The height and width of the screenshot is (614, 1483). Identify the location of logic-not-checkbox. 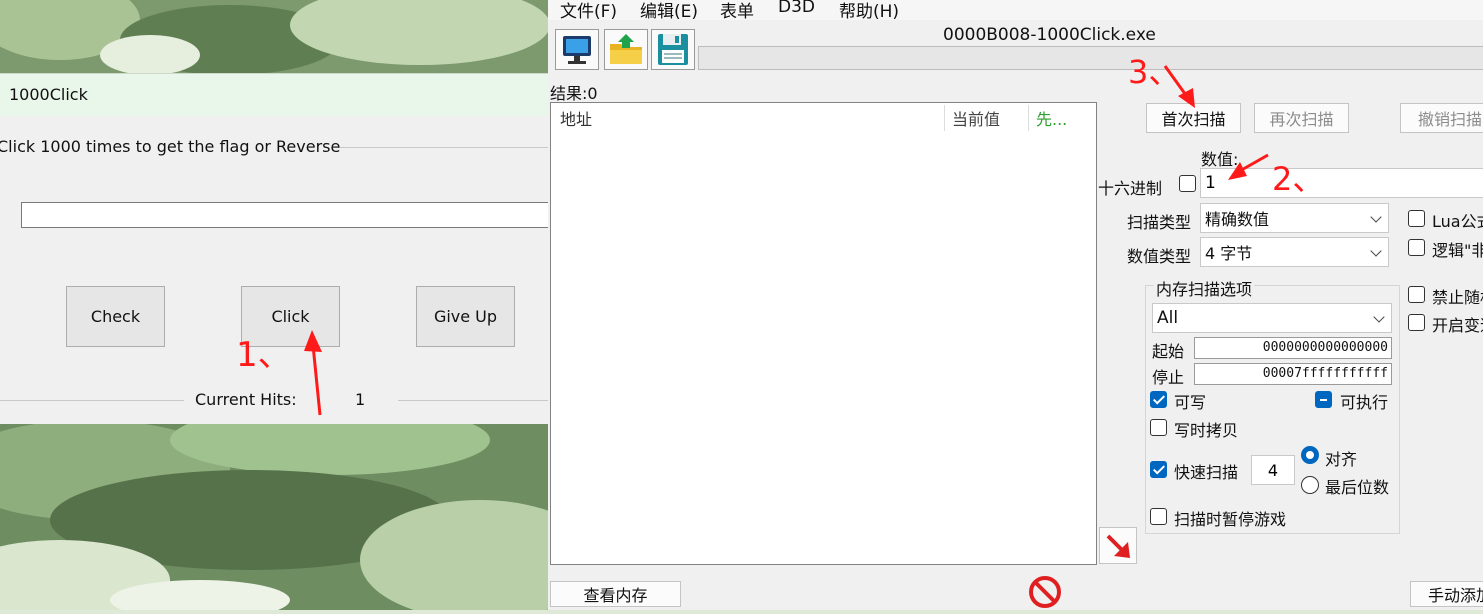
(1416, 247).